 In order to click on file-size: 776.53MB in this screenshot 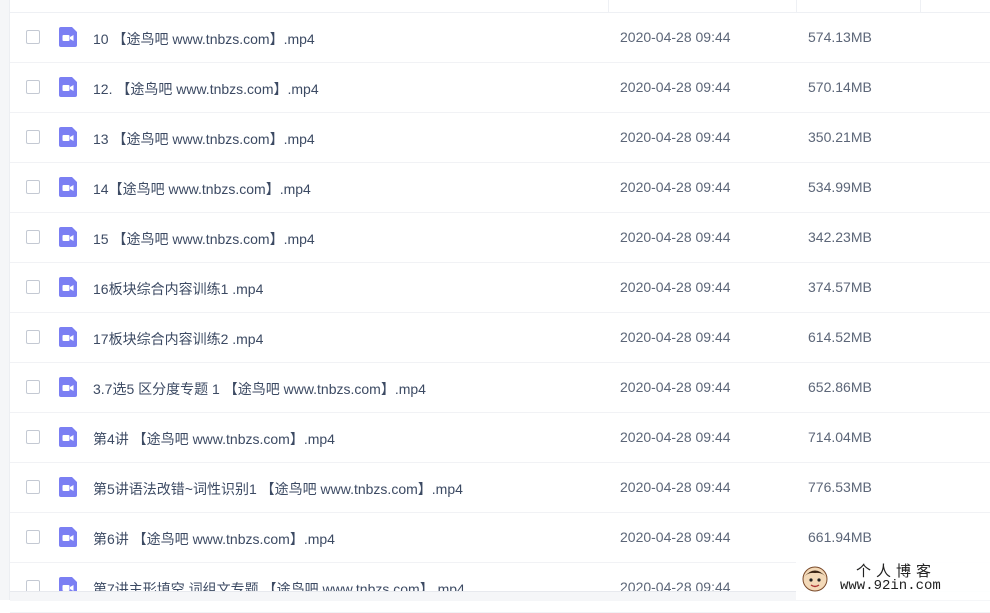, I will do `click(840, 487)`.